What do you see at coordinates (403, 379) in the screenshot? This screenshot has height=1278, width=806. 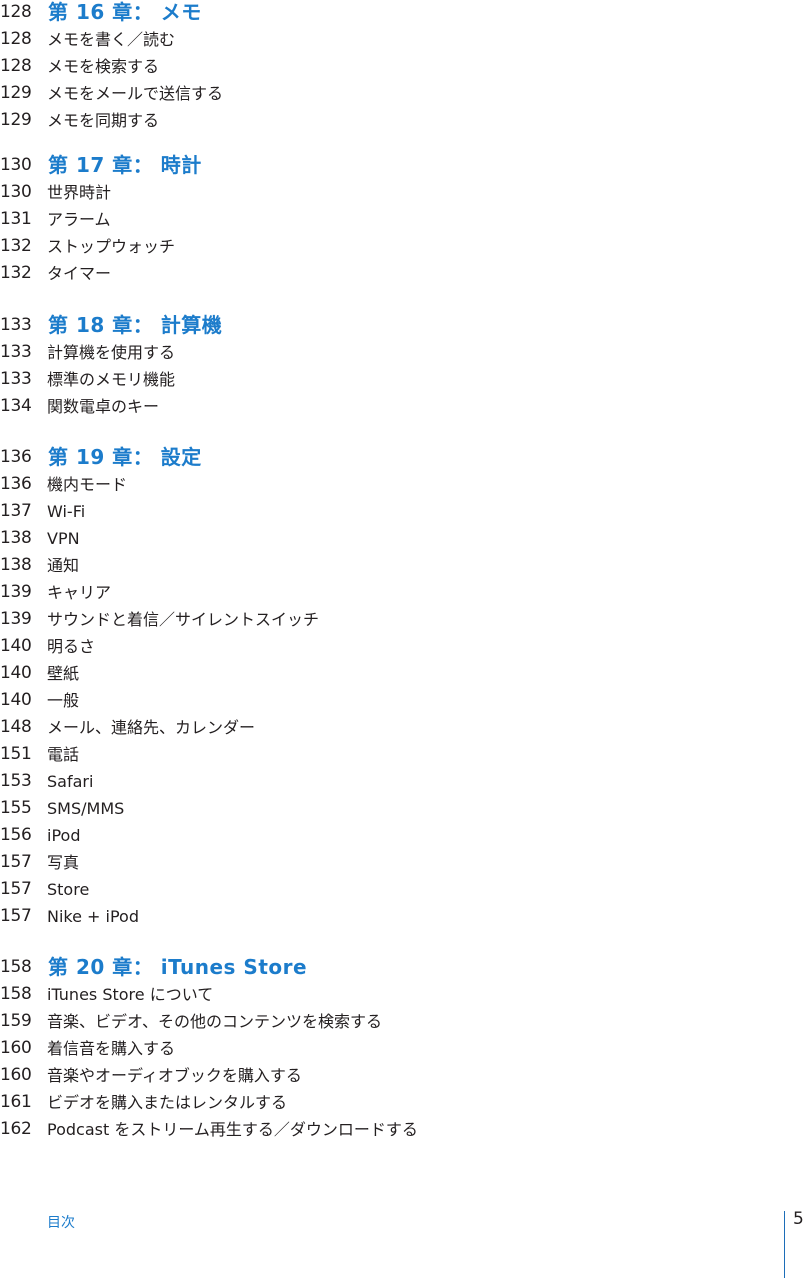 I see `toc-entry: 133 標準のメモリ機能` at bounding box center [403, 379].